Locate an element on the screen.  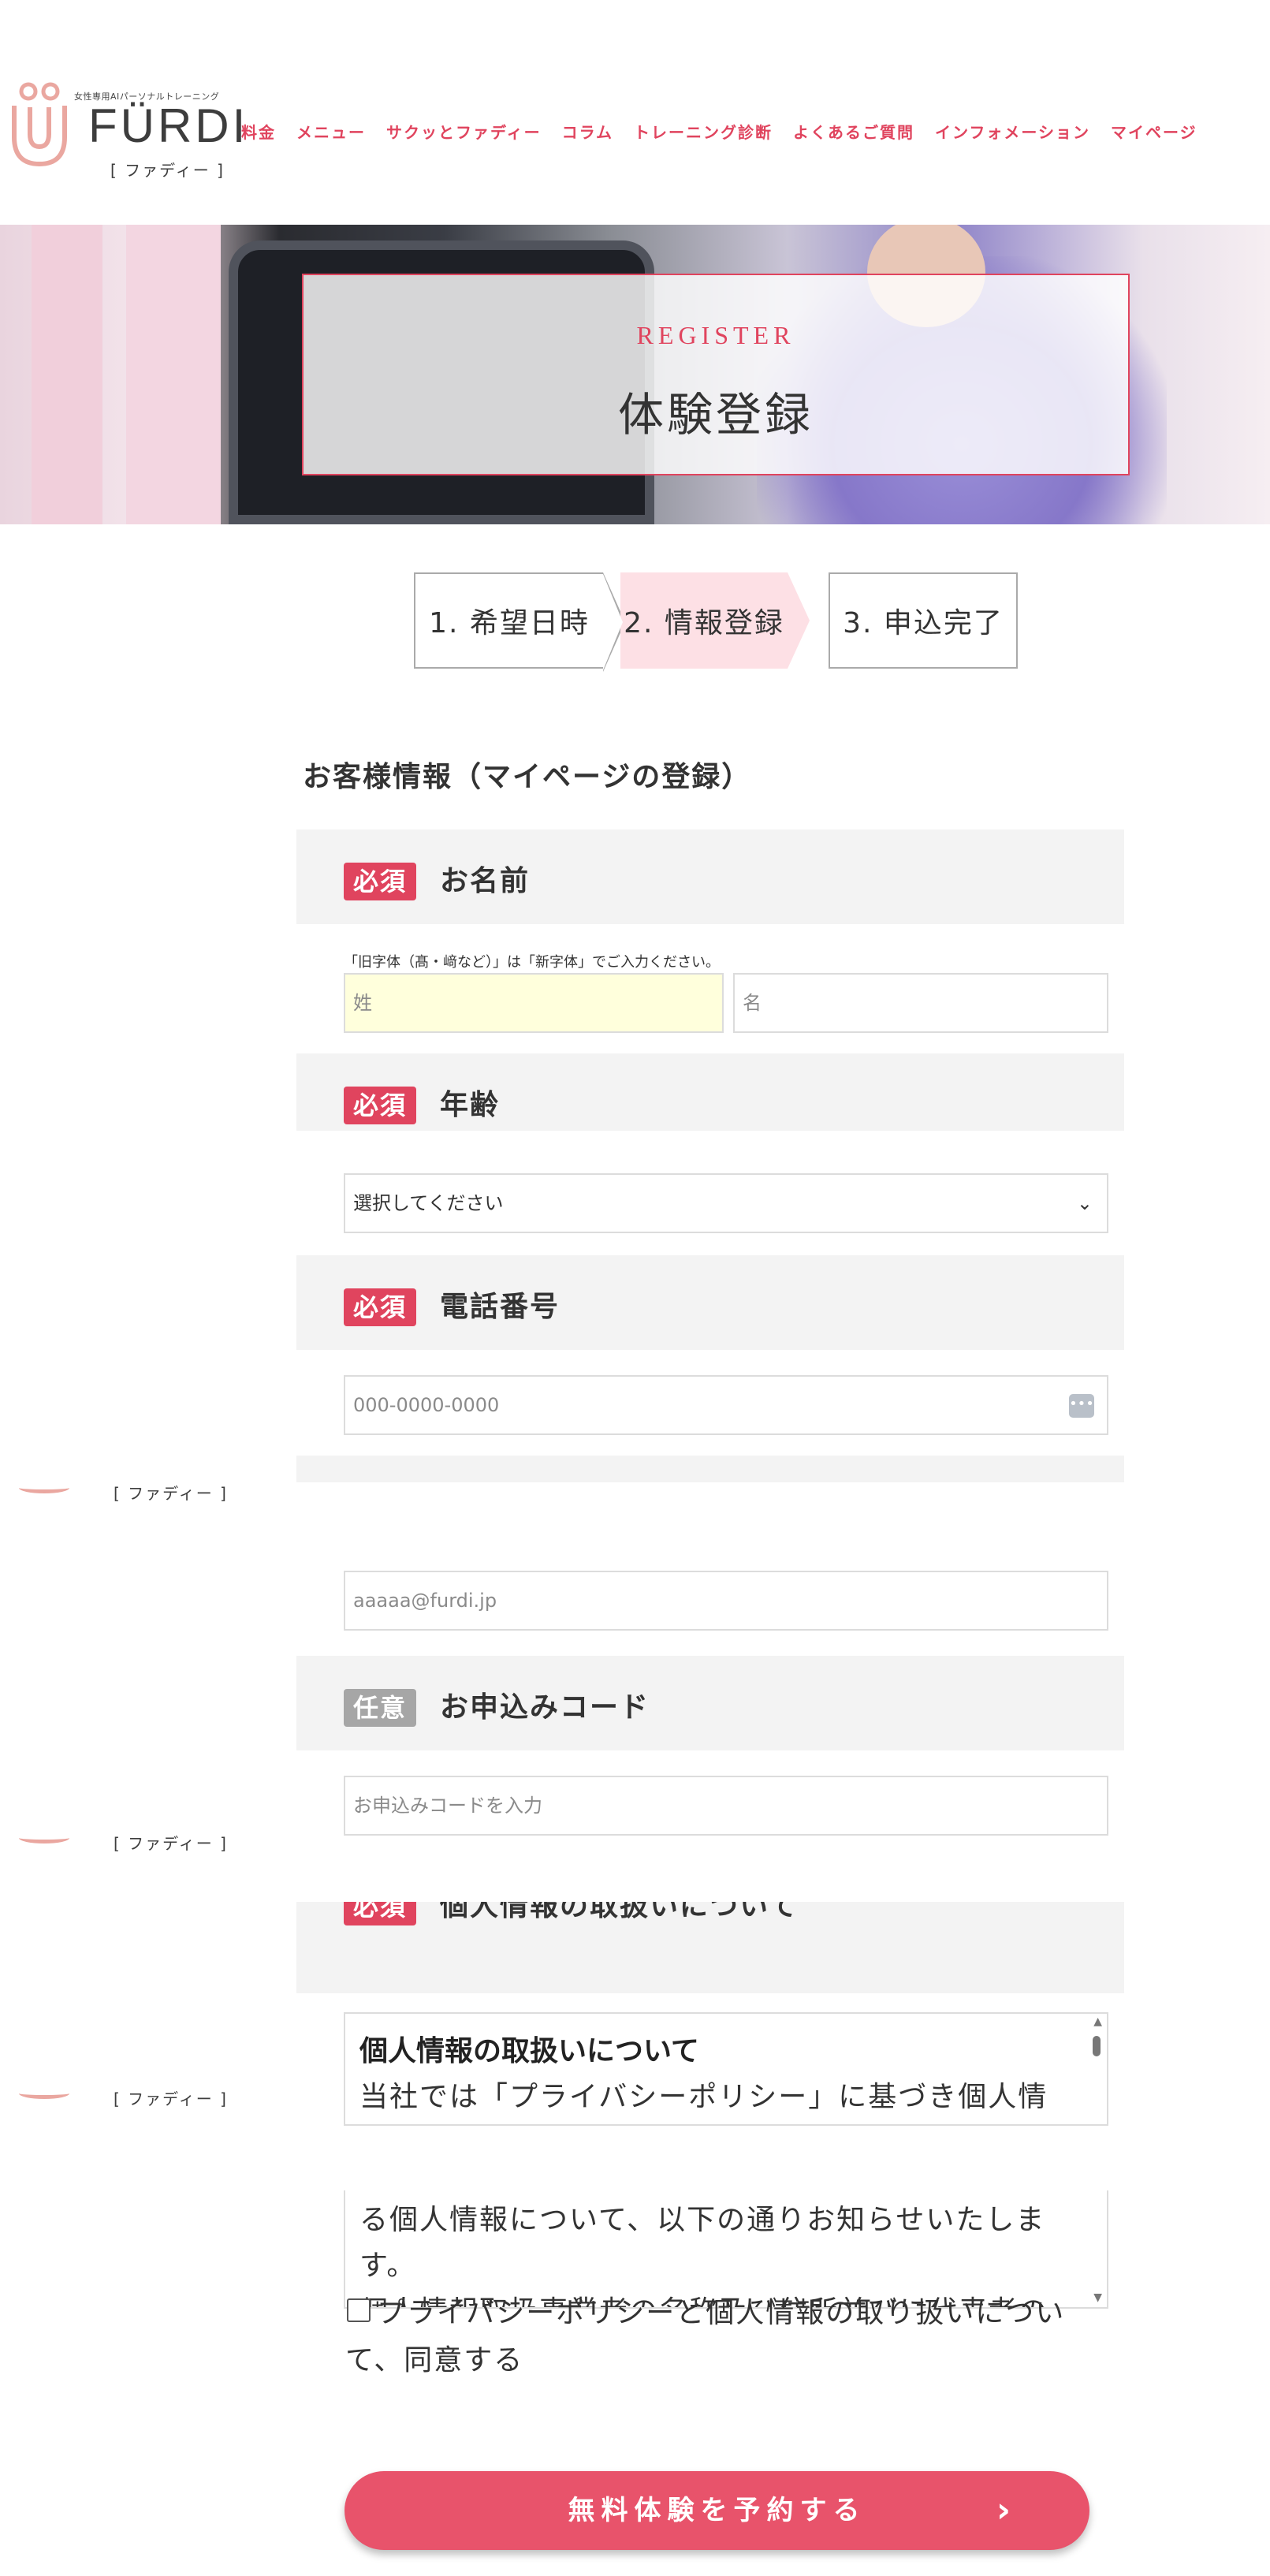
step-complete: 3. 申込完了 is located at coordinates (924, 620).